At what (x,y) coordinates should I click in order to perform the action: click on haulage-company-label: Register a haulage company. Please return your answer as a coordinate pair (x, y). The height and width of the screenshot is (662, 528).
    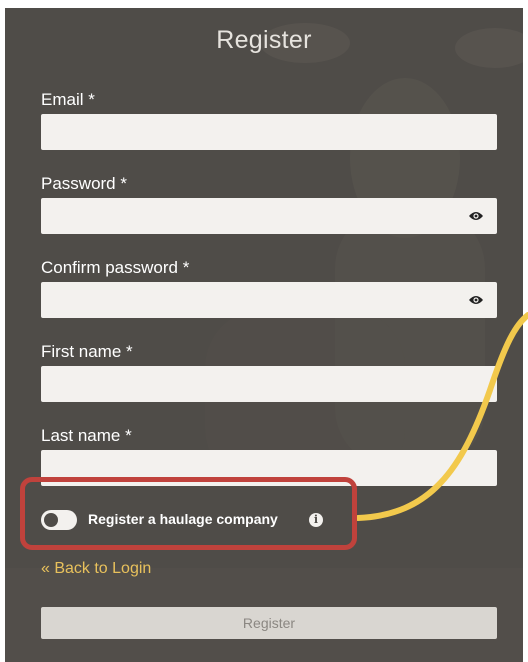
    Looking at the image, I should click on (183, 519).